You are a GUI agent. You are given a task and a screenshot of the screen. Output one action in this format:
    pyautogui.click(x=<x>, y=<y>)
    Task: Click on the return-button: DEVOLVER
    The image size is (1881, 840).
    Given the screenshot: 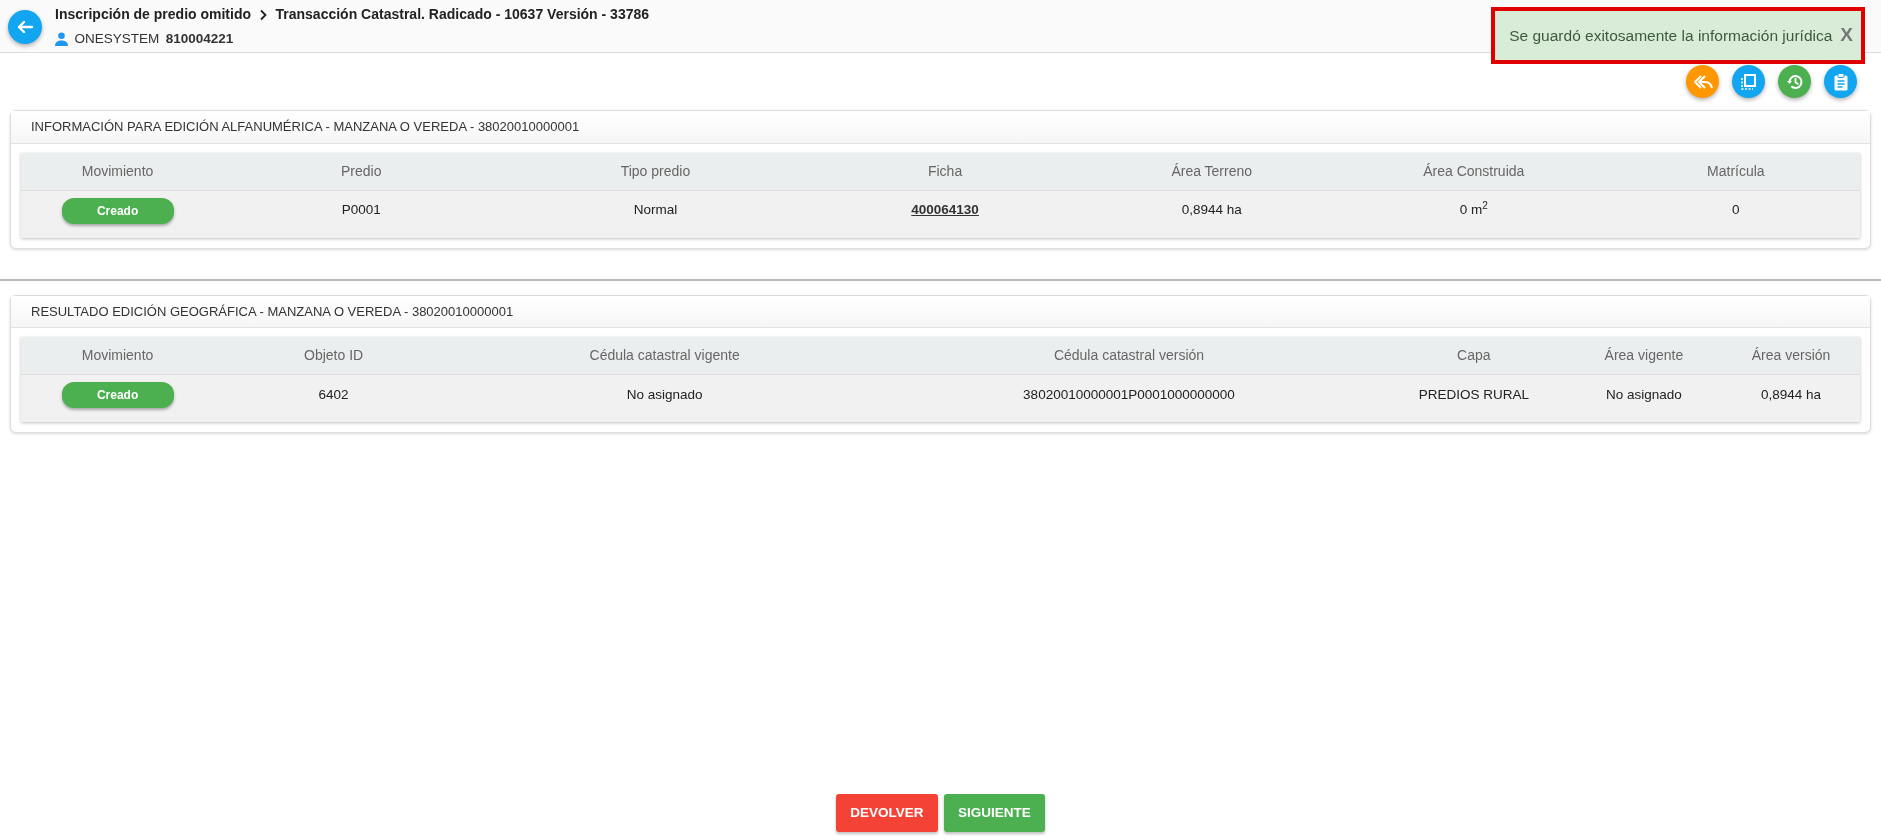 What is the action you would take?
    pyautogui.click(x=887, y=812)
    